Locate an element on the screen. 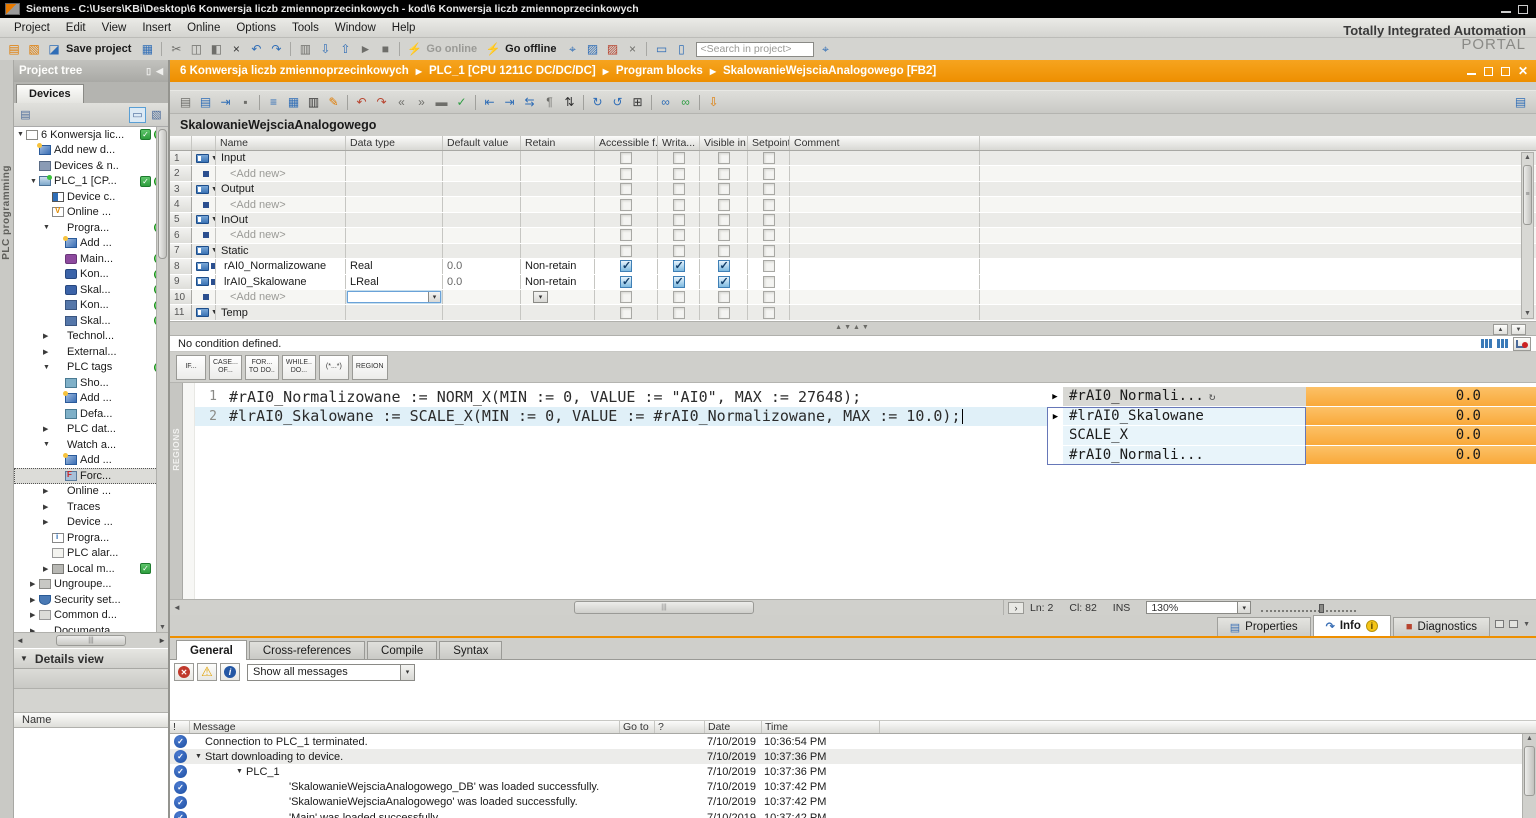  interface-datatype-cell: ▾ is located at coordinates (394, 158).